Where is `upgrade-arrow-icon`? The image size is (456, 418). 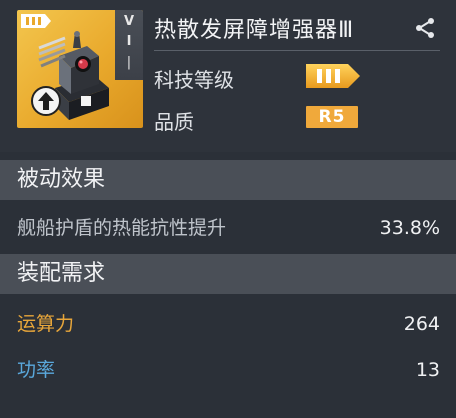 upgrade-arrow-icon is located at coordinates (46, 101).